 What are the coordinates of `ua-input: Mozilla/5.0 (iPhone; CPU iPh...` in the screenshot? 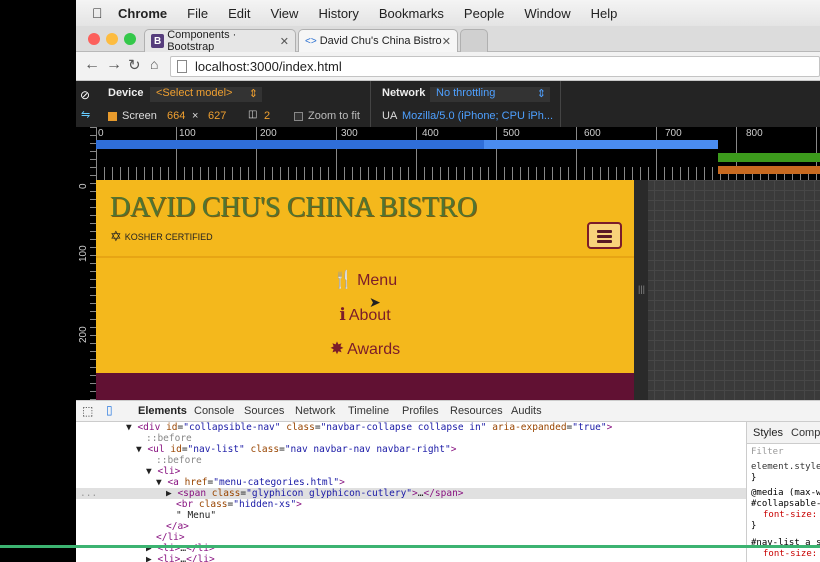 It's located at (477, 116).